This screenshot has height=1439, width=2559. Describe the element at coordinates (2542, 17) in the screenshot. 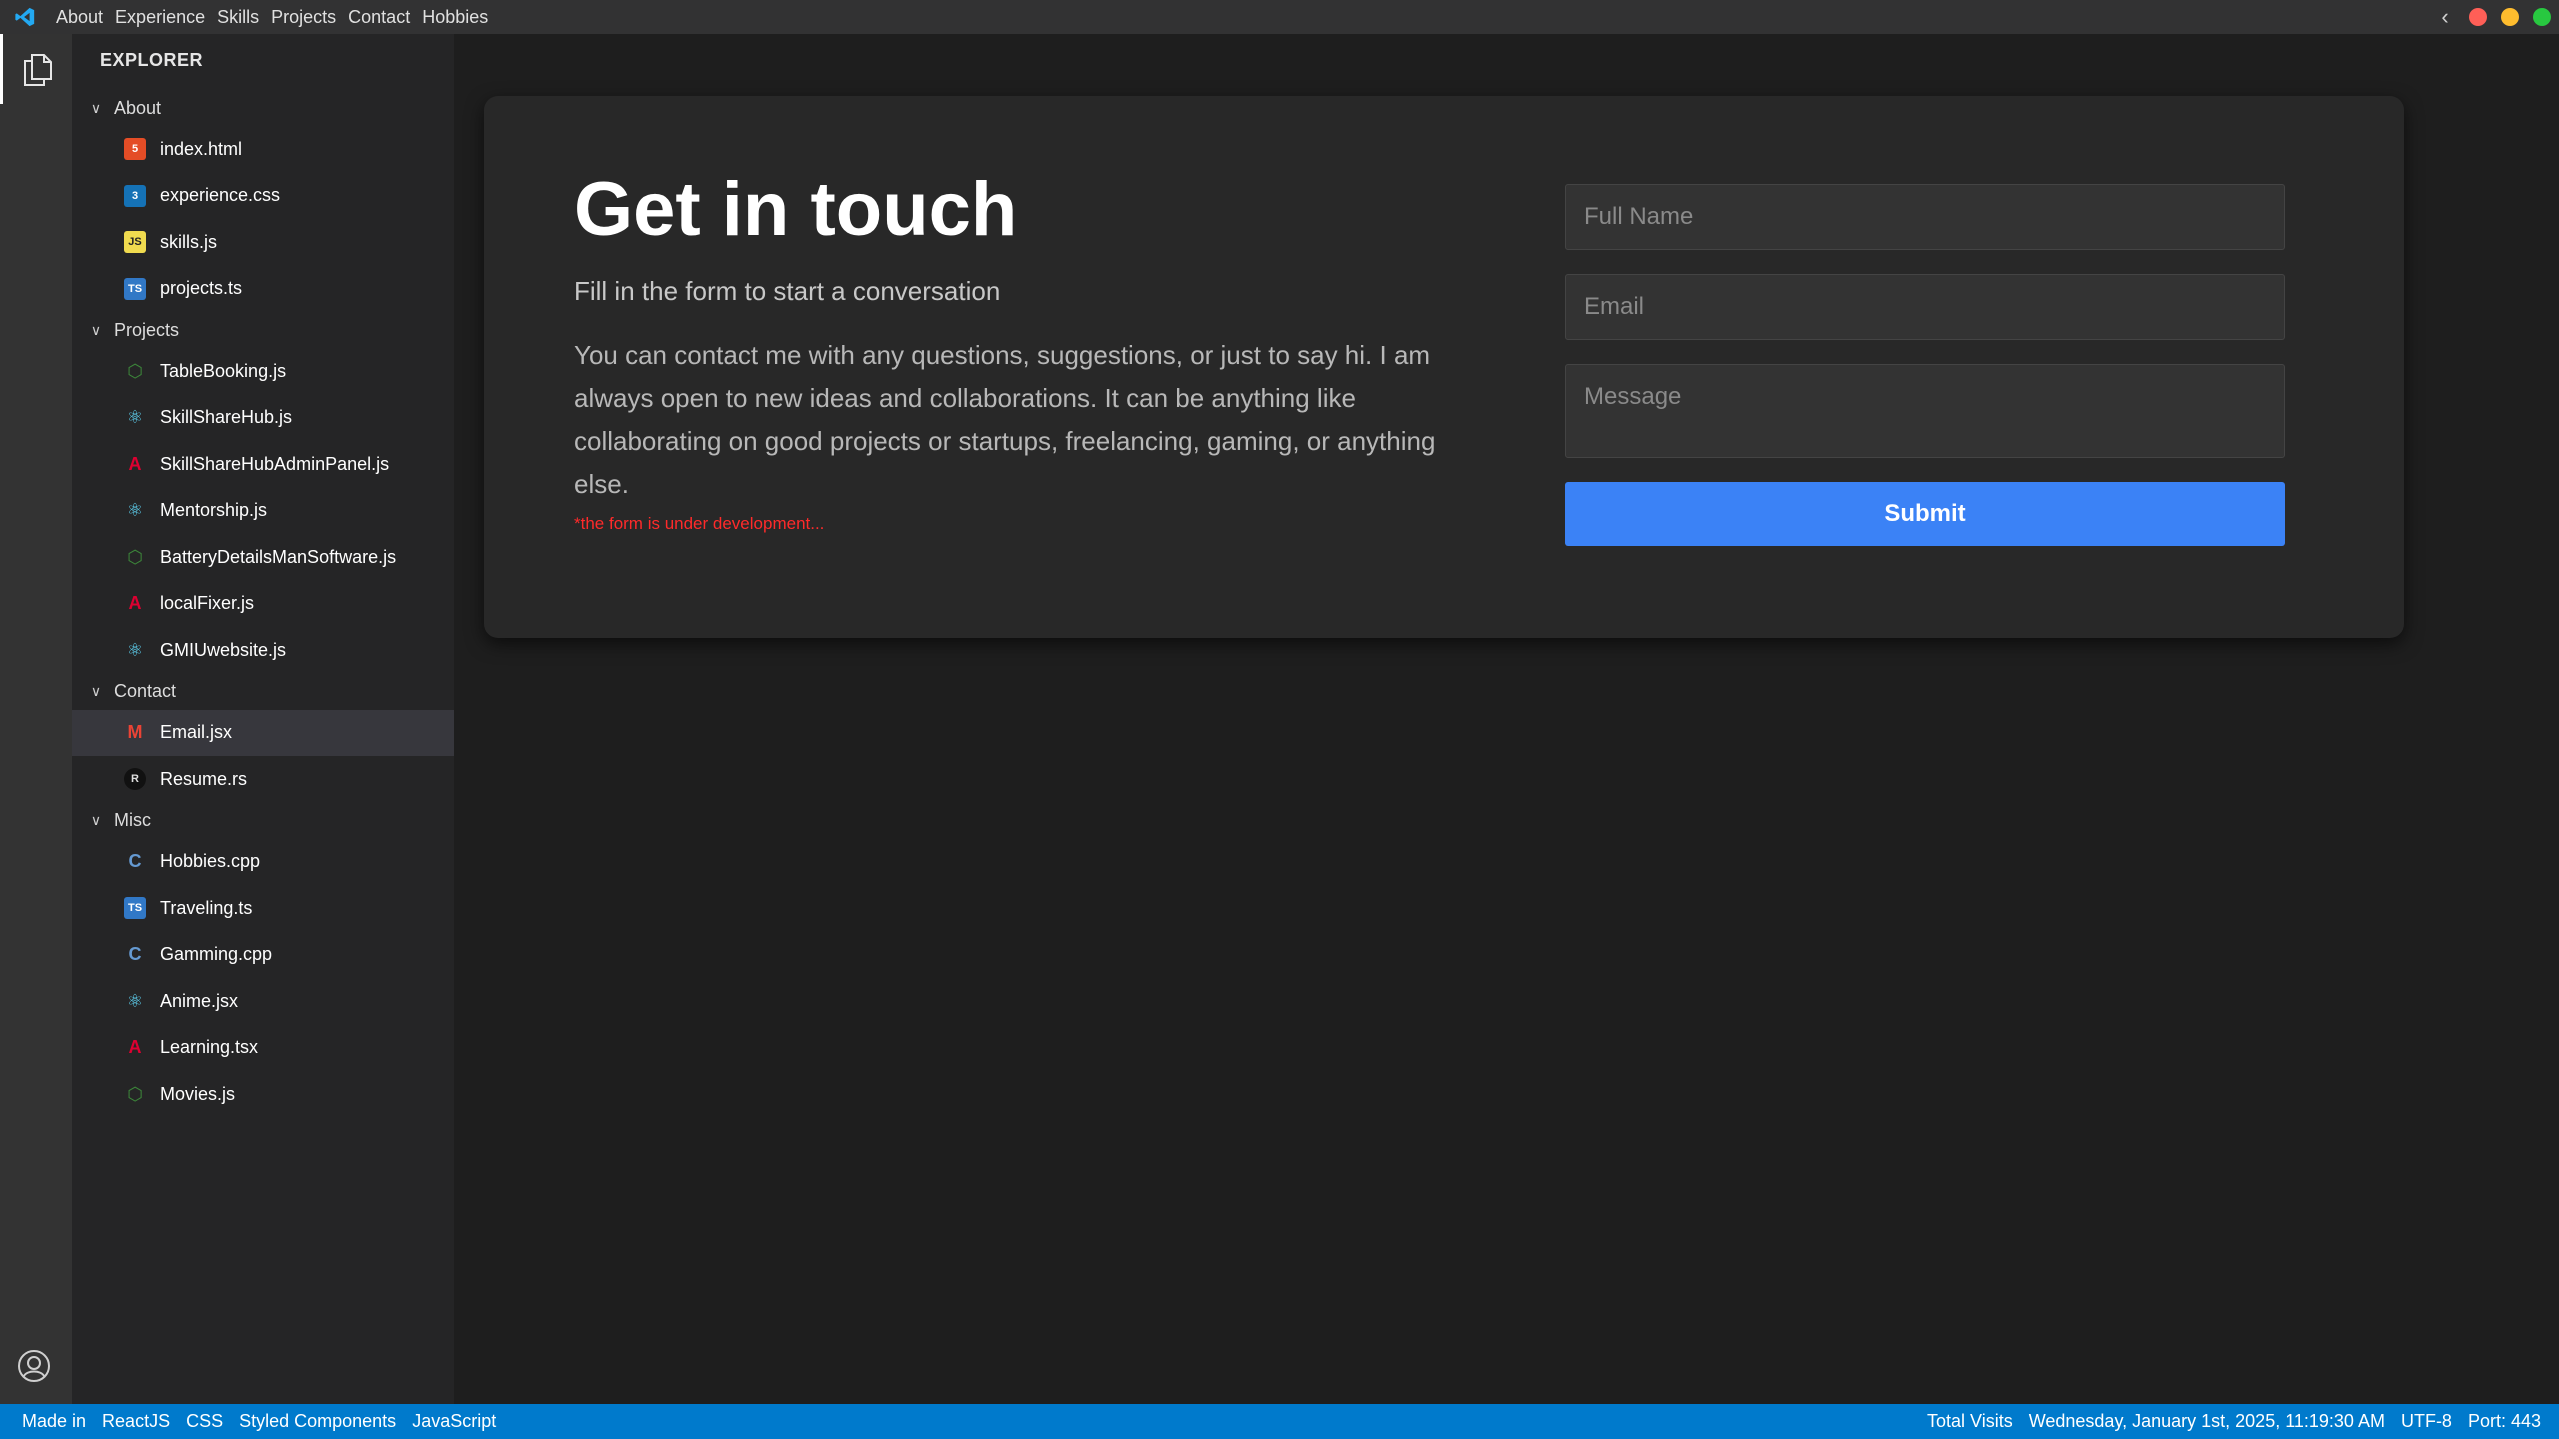

I see `maximize-window-button` at that location.